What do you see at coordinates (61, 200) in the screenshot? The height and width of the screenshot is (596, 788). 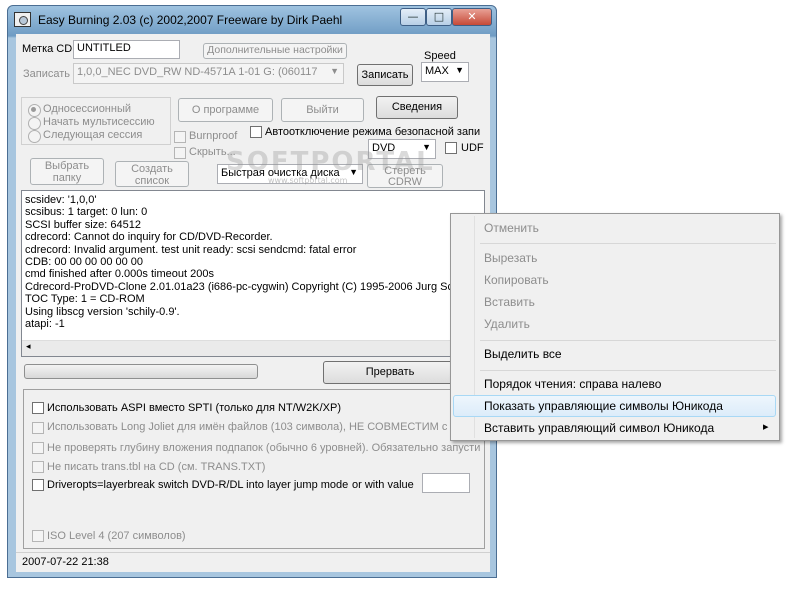 I see `log-line: scsidev: '1,0,0'` at bounding box center [61, 200].